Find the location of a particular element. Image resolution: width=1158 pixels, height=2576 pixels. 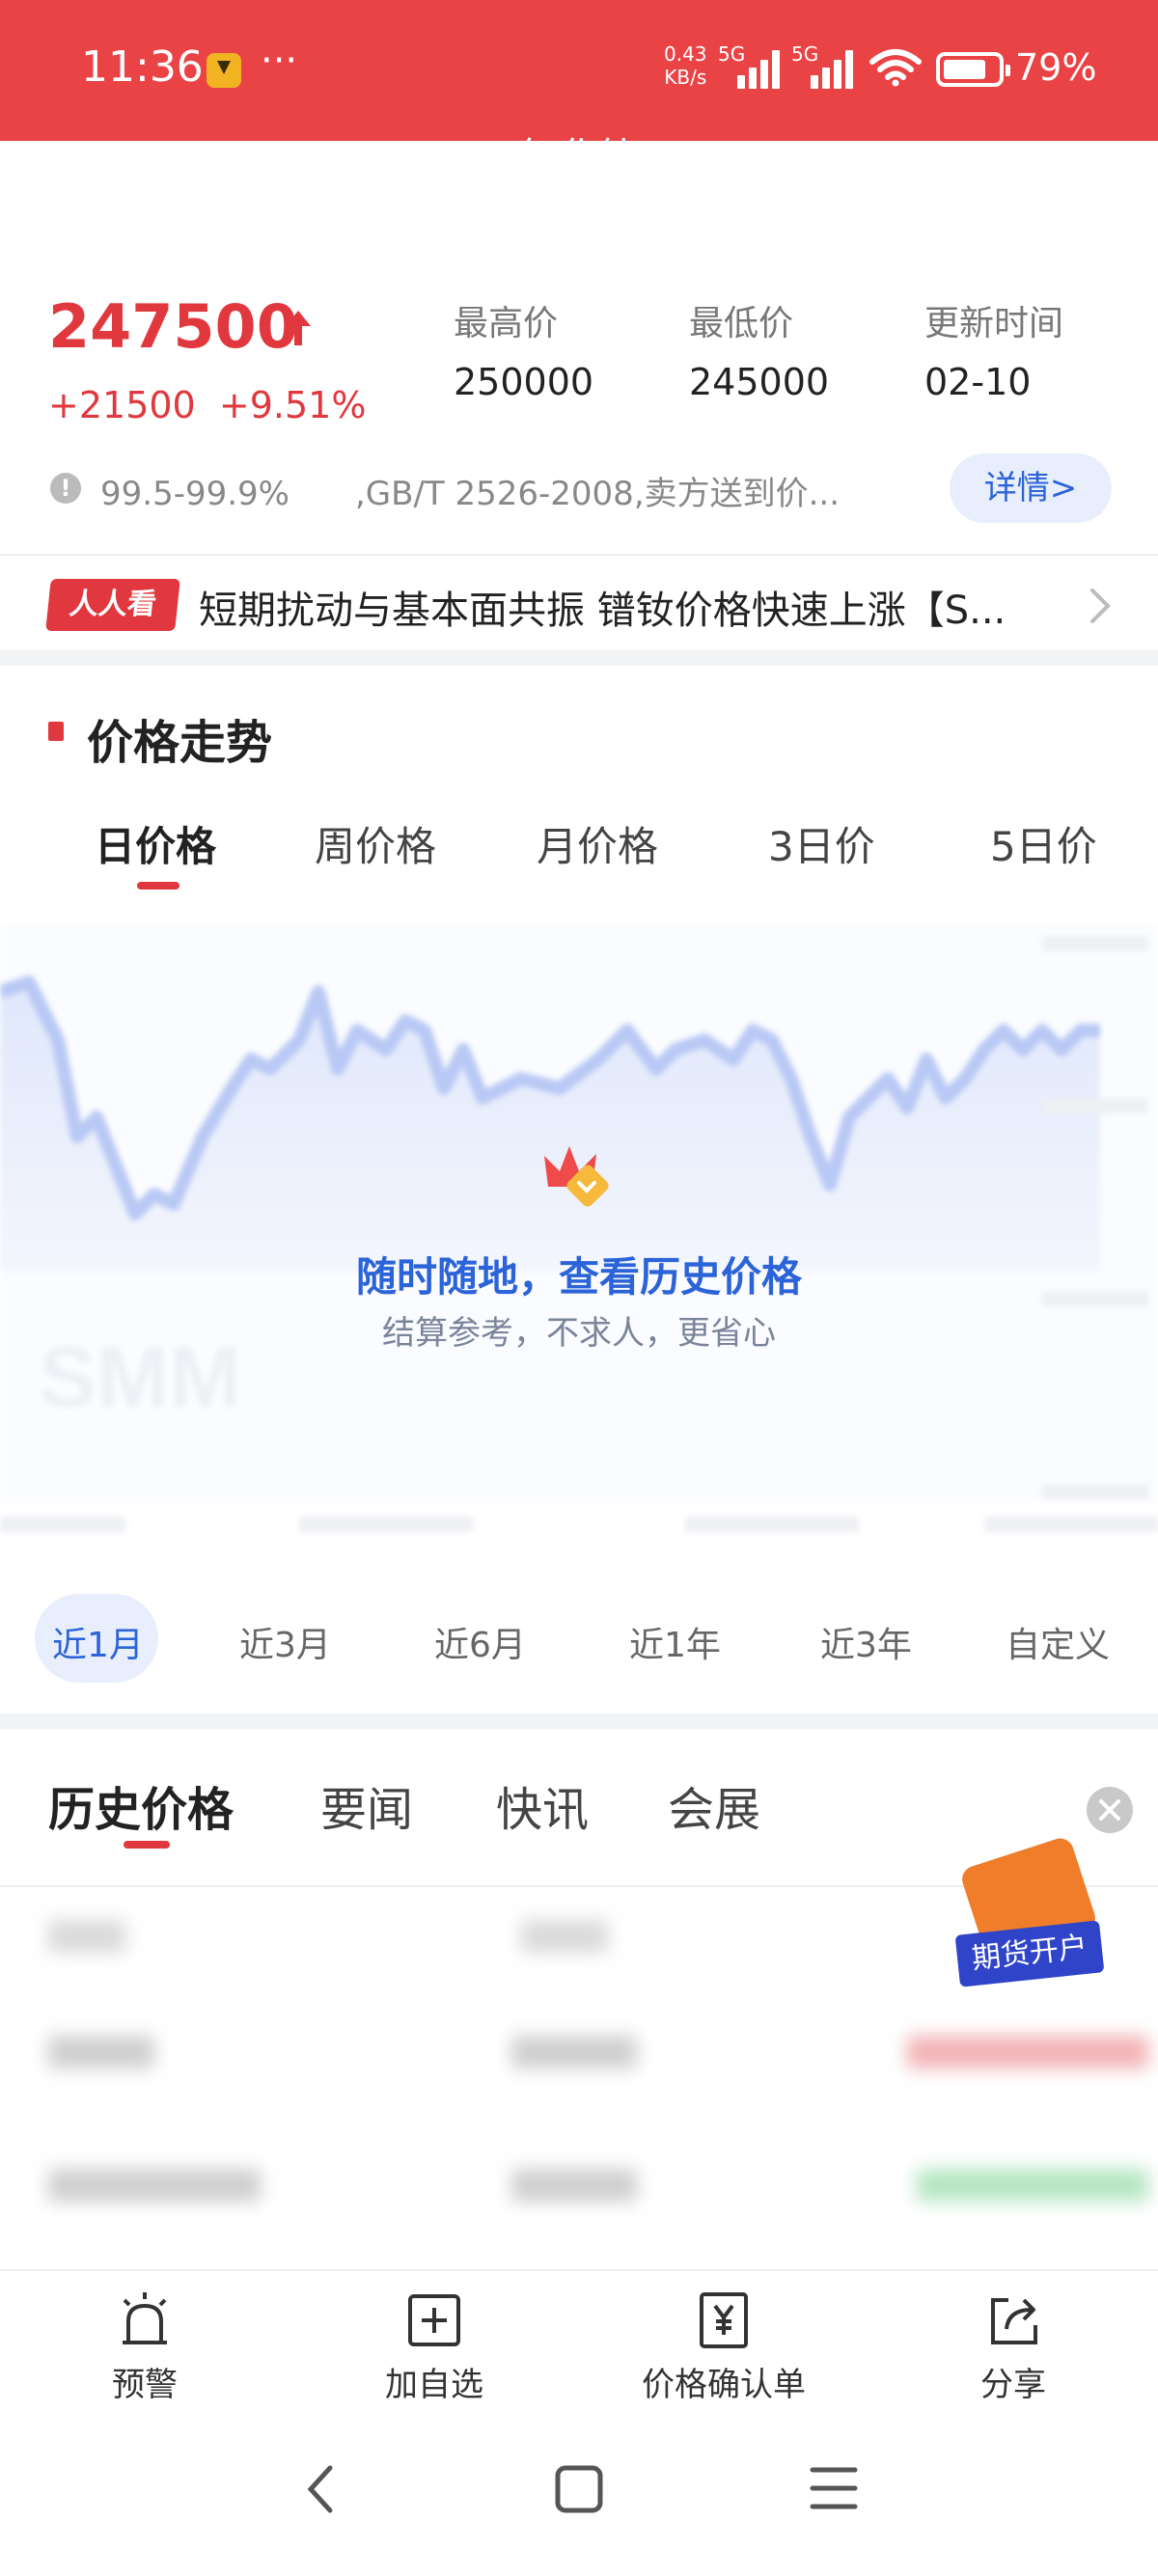

low-price-label: 最低价 is located at coordinates (741, 324).